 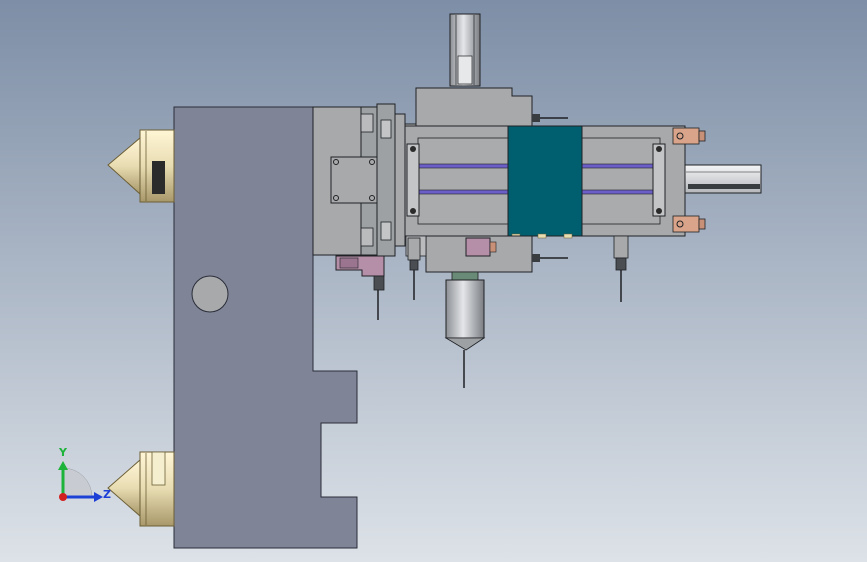 I want to click on vertical-cylinder, so click(x=465, y=50).